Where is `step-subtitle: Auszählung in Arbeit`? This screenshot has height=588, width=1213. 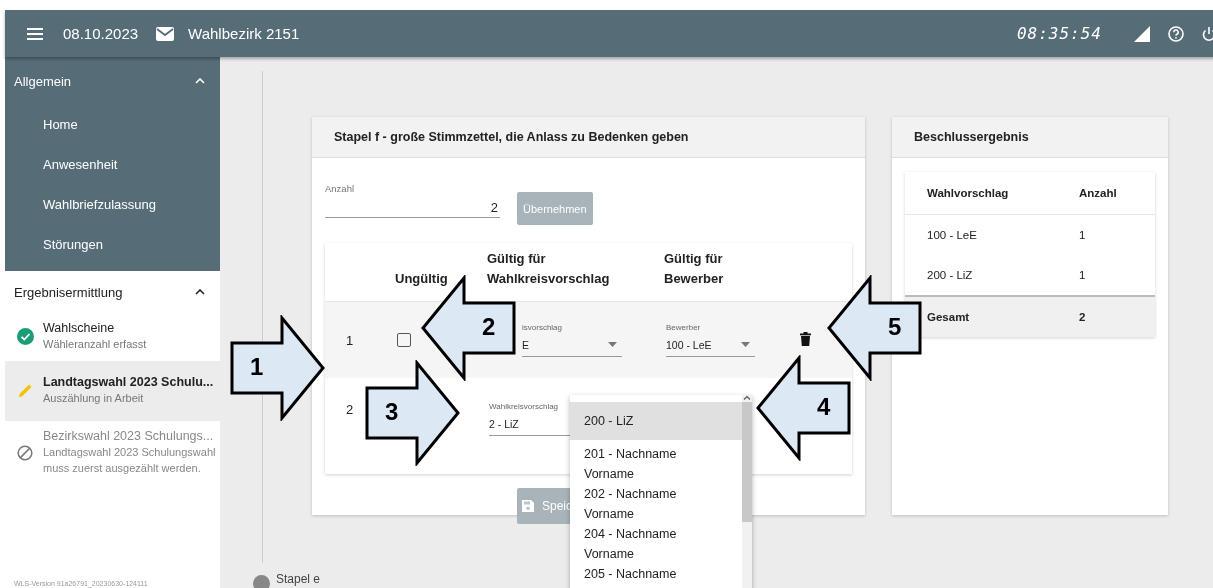 step-subtitle: Auszählung in Arbeit is located at coordinates (94, 398).